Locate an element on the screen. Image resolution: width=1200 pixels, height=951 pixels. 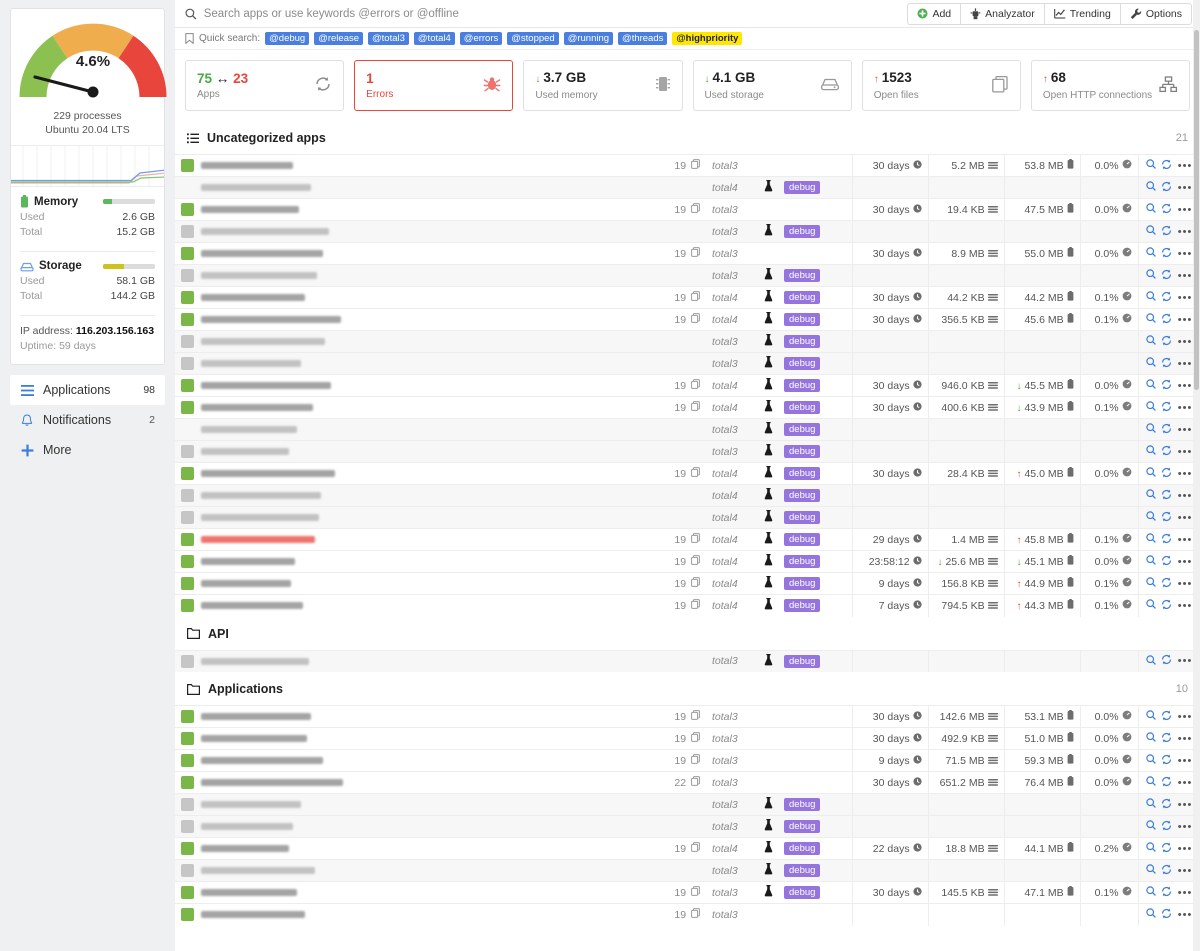
quick-tag-errors: @errors is located at coordinates (481, 38).